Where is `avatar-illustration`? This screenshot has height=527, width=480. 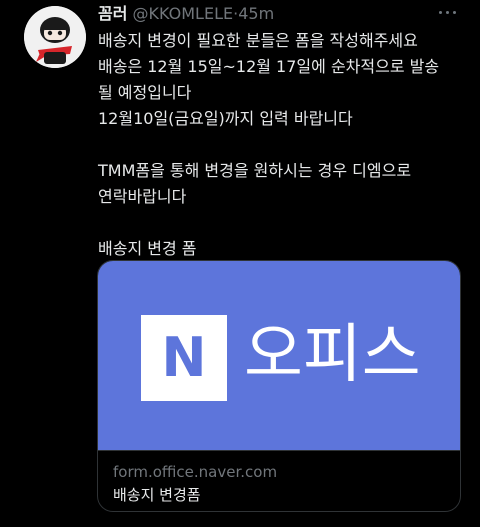 avatar-illustration is located at coordinates (55, 37).